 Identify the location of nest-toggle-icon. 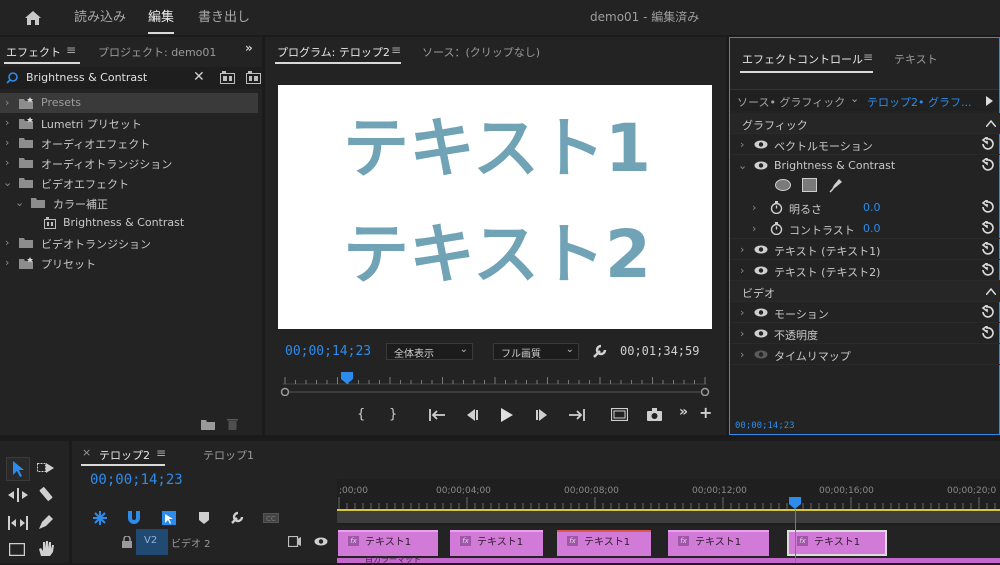
(100, 518).